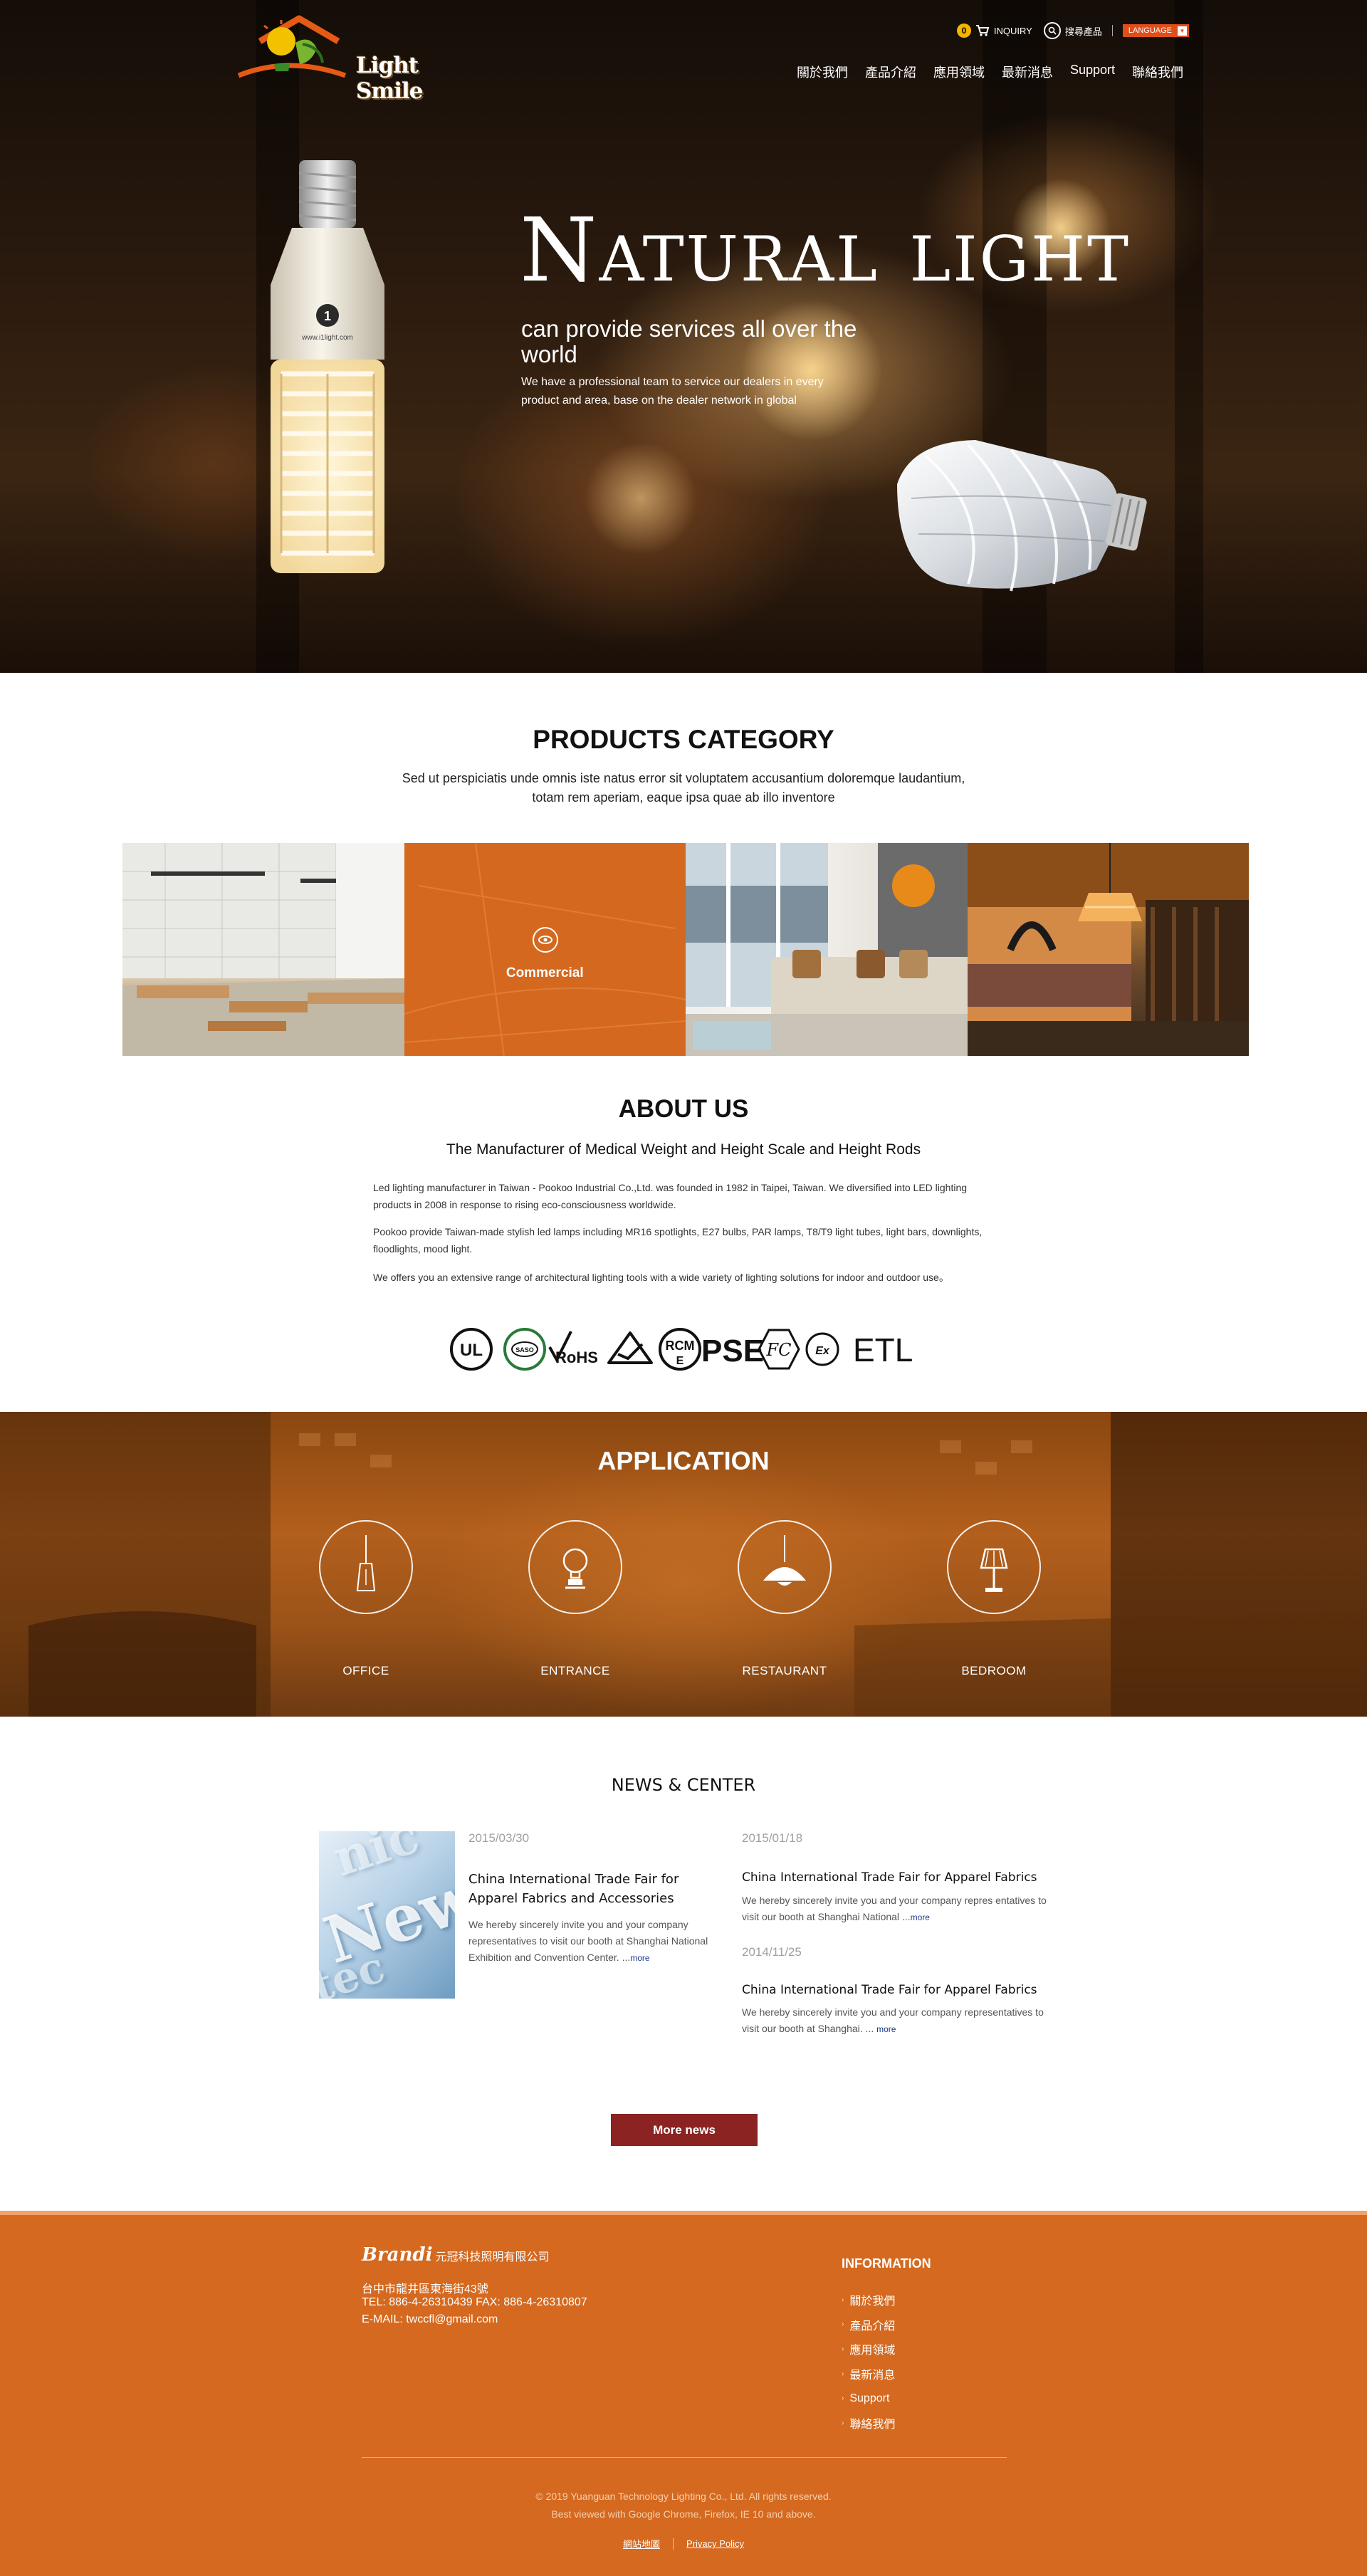 The image size is (1367, 2576). I want to click on svg-text: UL, so click(471, 1350).